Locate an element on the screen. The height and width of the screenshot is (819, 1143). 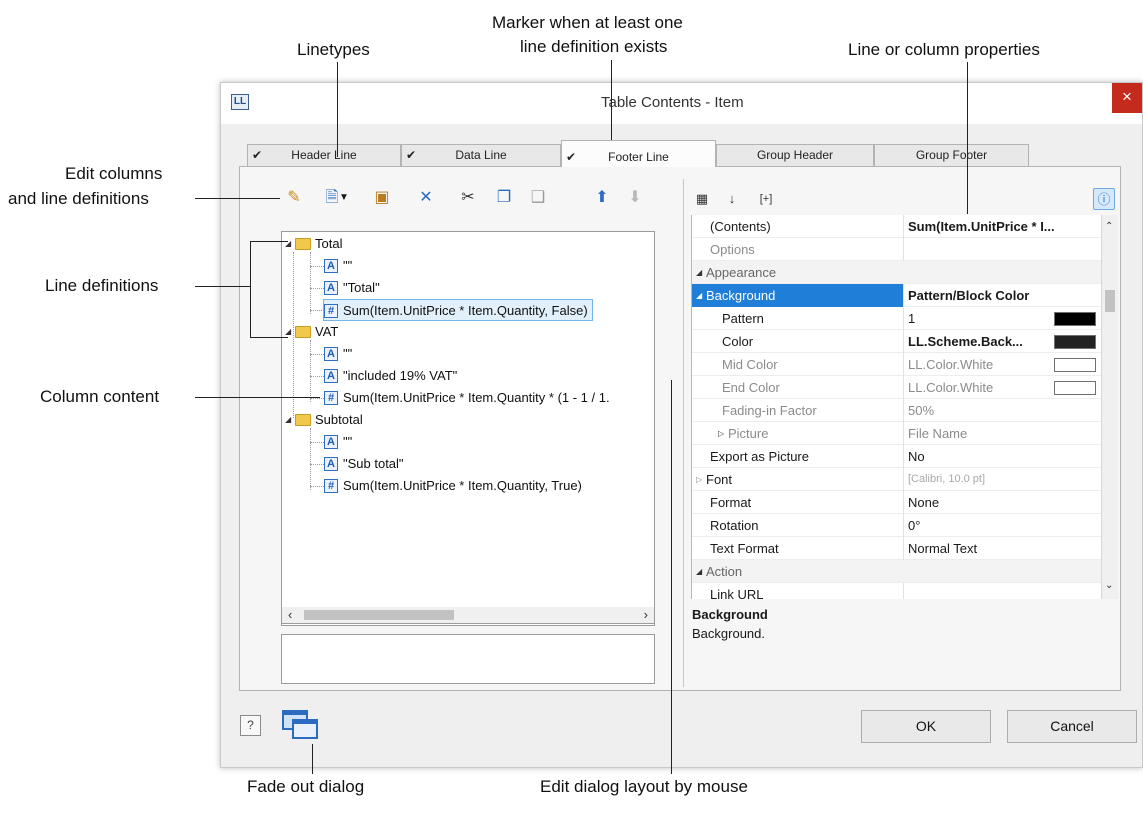
callout-edit-columns-line1: Edit columns is located at coordinates (114, 173).